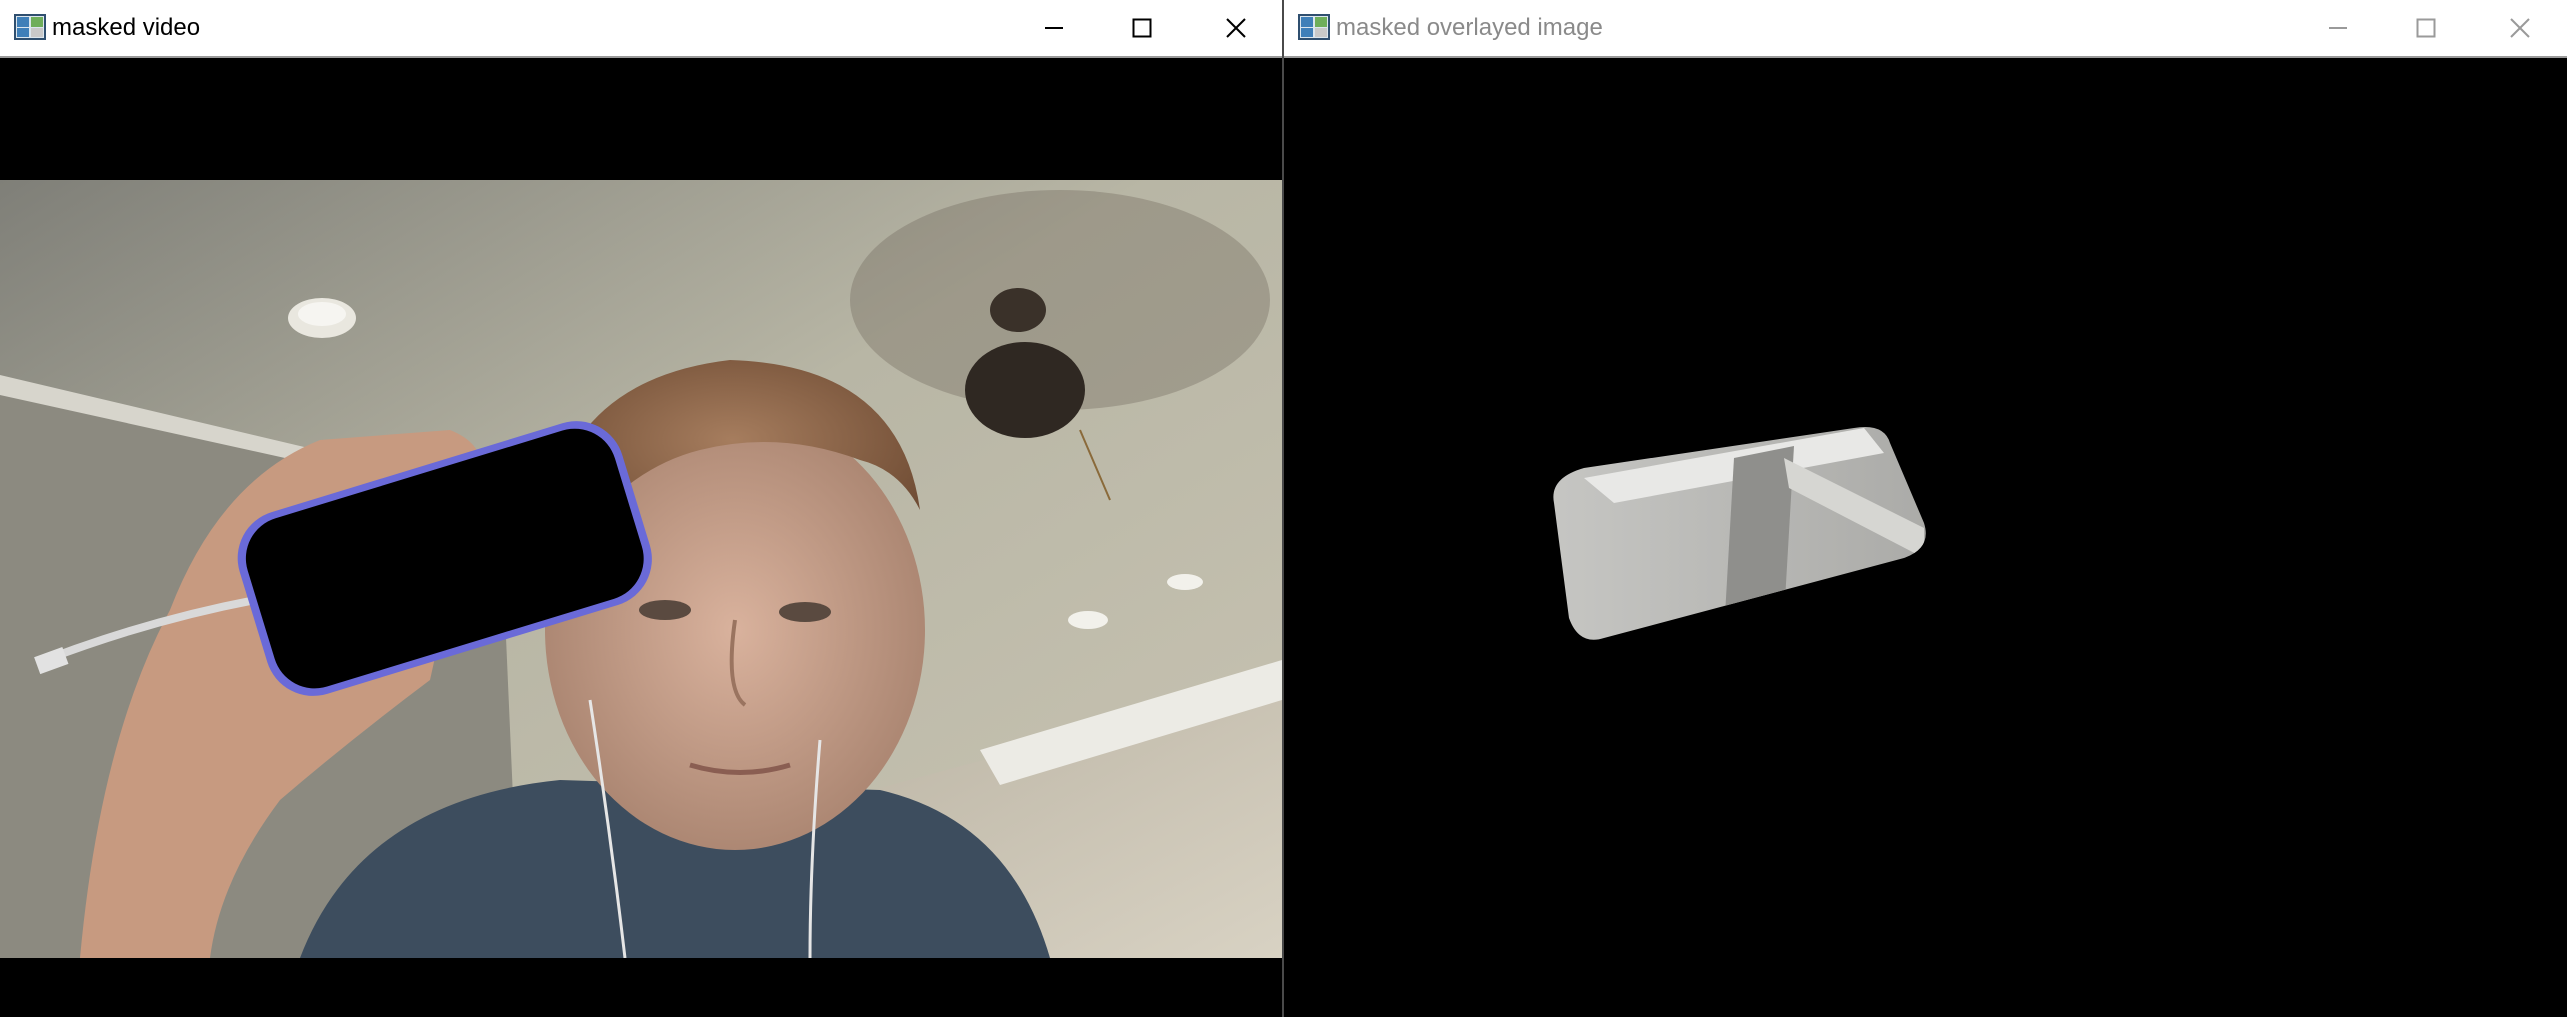 The image size is (2567, 1017). I want to click on window-title: masked video, so click(126, 27).